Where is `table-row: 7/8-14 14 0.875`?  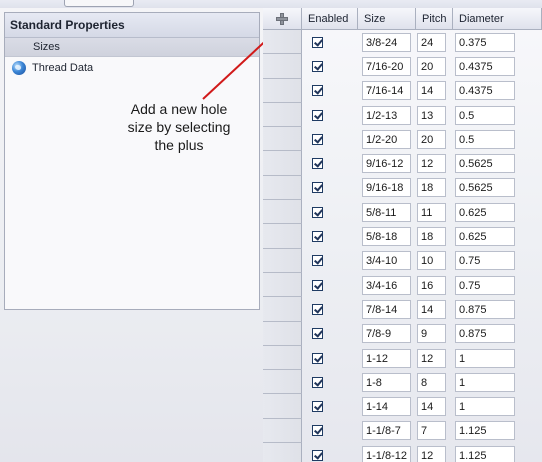
table-row: 7/8-14 14 0.875 is located at coordinates (402, 309).